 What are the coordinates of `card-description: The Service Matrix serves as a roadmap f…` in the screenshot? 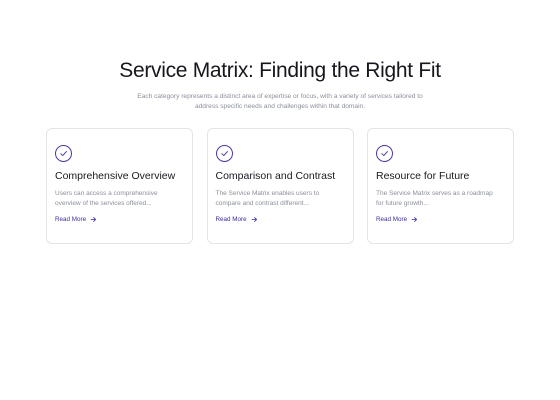 It's located at (434, 198).